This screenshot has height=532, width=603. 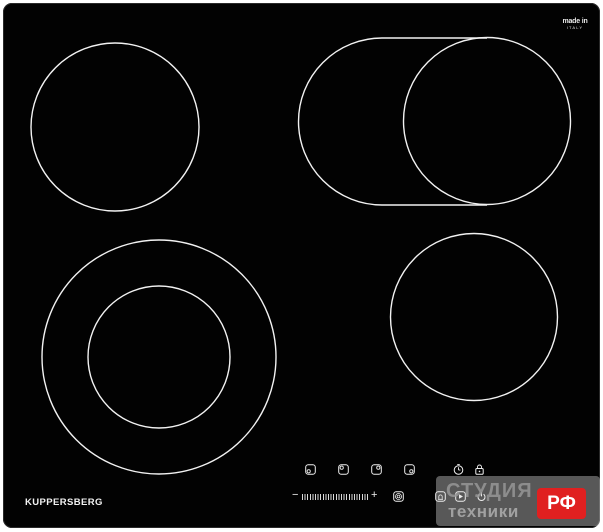 I want to click on slider-scale, so click(x=335, y=497).